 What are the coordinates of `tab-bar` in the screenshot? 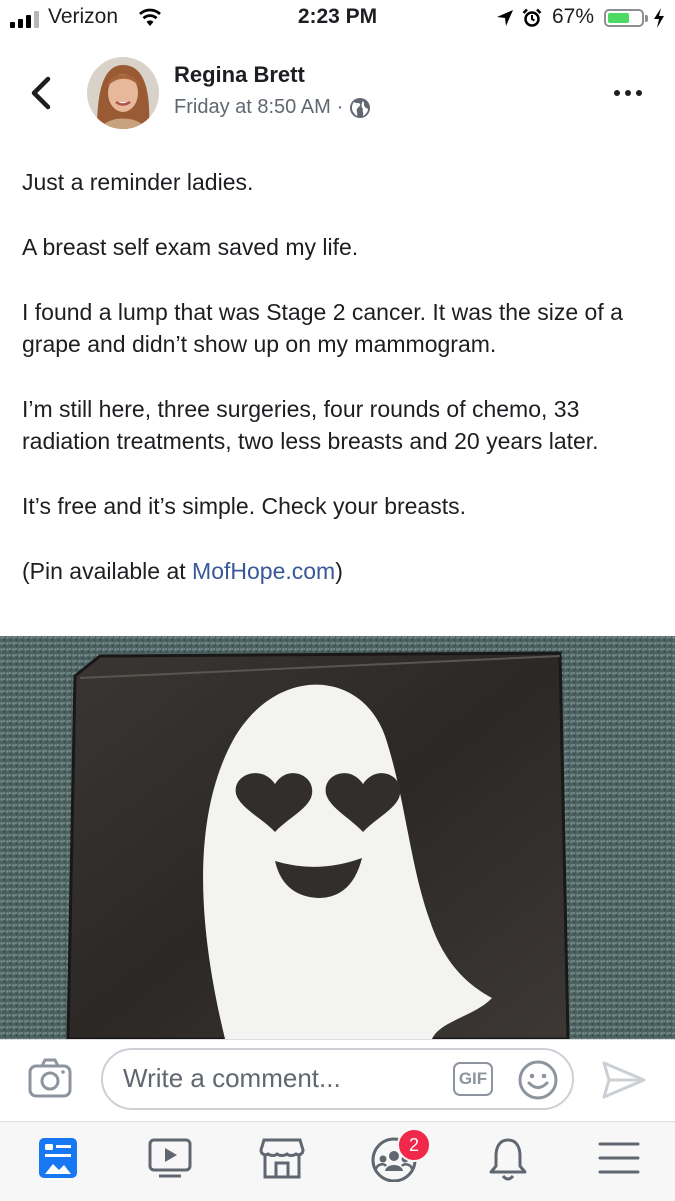 It's located at (337, 1161).